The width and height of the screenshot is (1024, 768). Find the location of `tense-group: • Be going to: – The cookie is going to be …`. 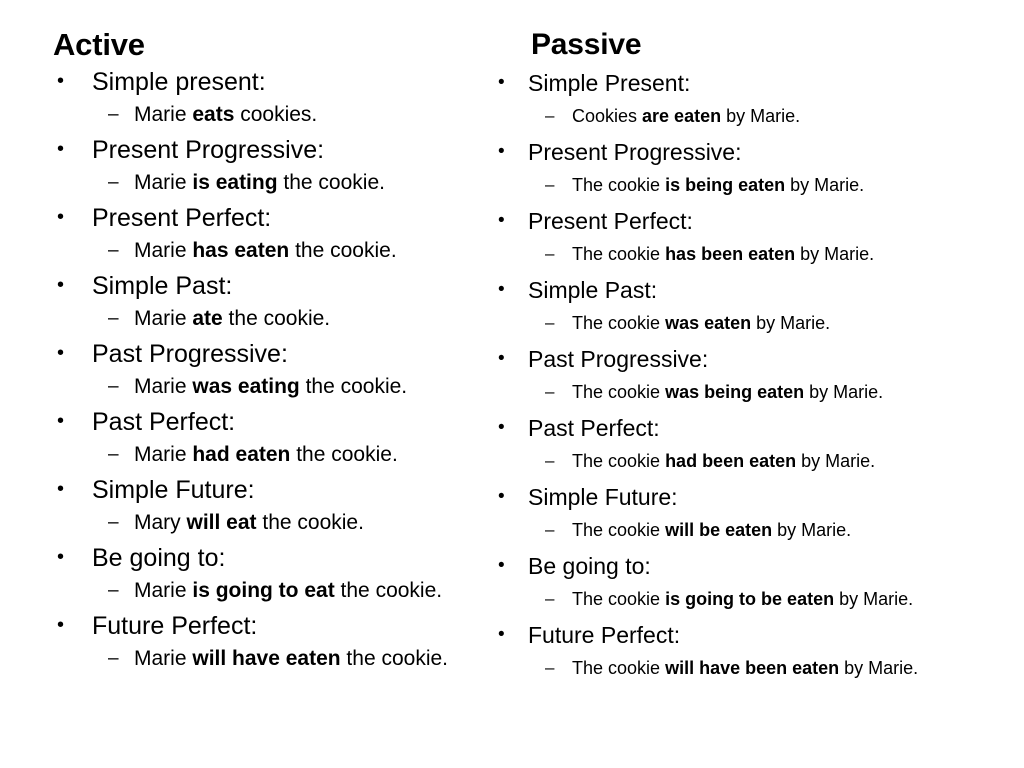

tense-group: • Be going to: – The cookie is going to be … is located at coordinates (729, 581).